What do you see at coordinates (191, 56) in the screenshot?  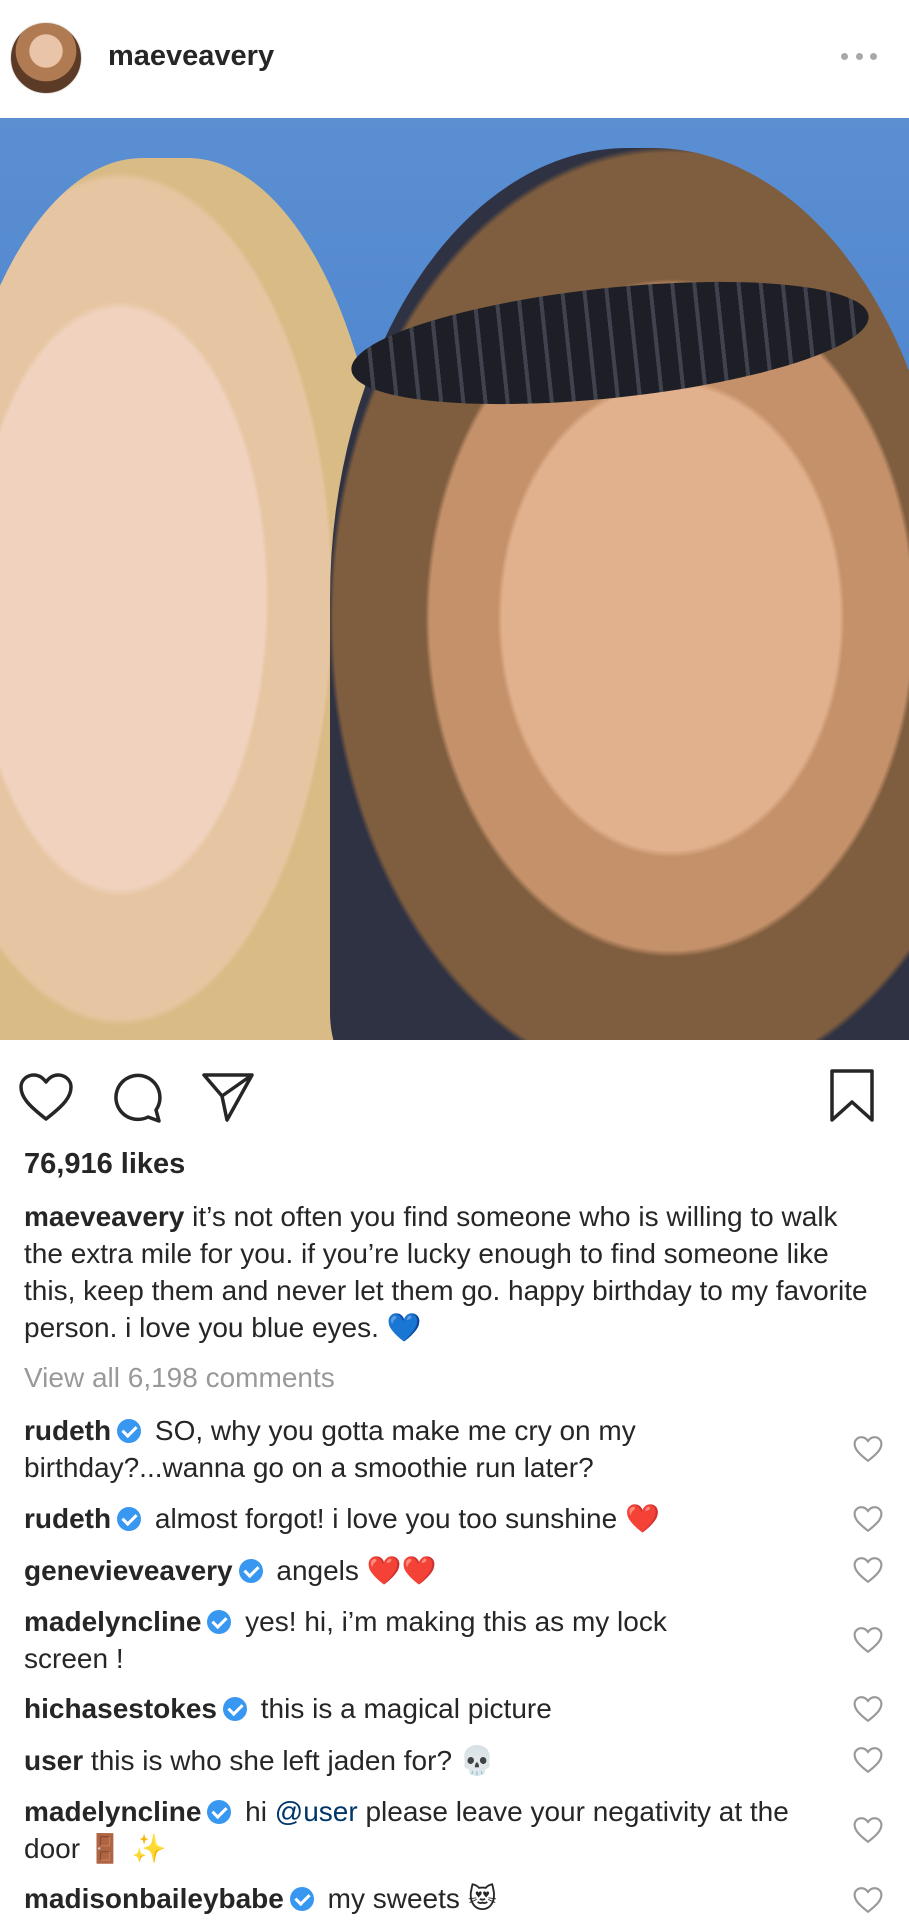 I see `post-username: maeveavery` at bounding box center [191, 56].